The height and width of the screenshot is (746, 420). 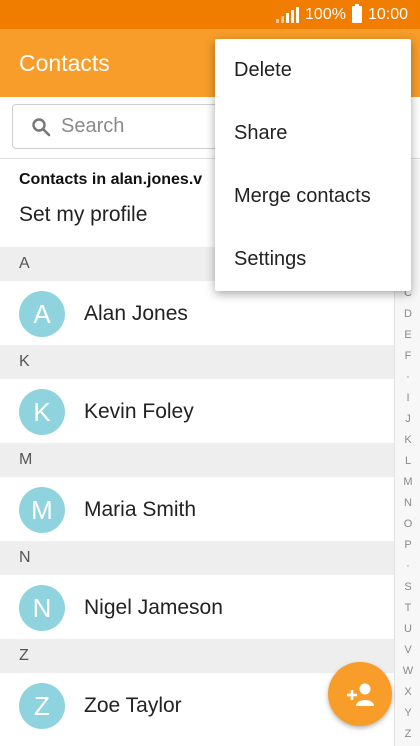 What do you see at coordinates (407, 671) in the screenshot?
I see `index-letter: W` at bounding box center [407, 671].